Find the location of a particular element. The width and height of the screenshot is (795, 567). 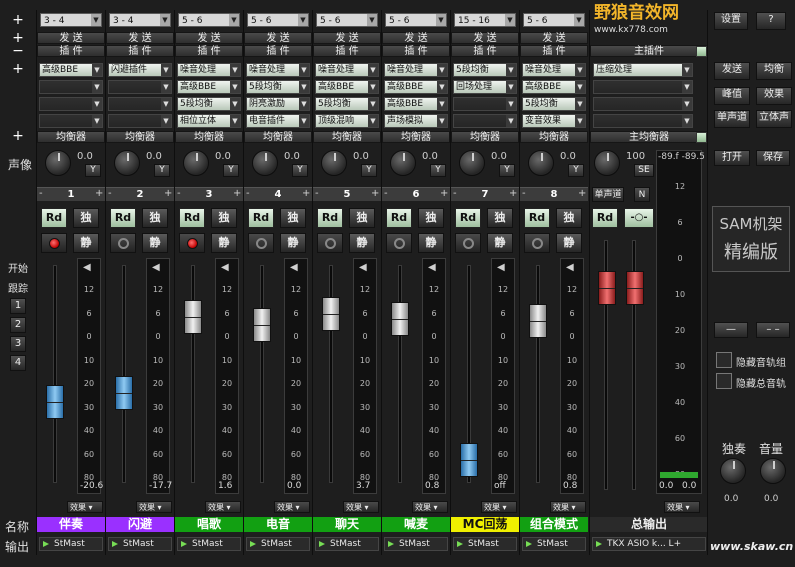

master-eq-enable is located at coordinates (701, 137).